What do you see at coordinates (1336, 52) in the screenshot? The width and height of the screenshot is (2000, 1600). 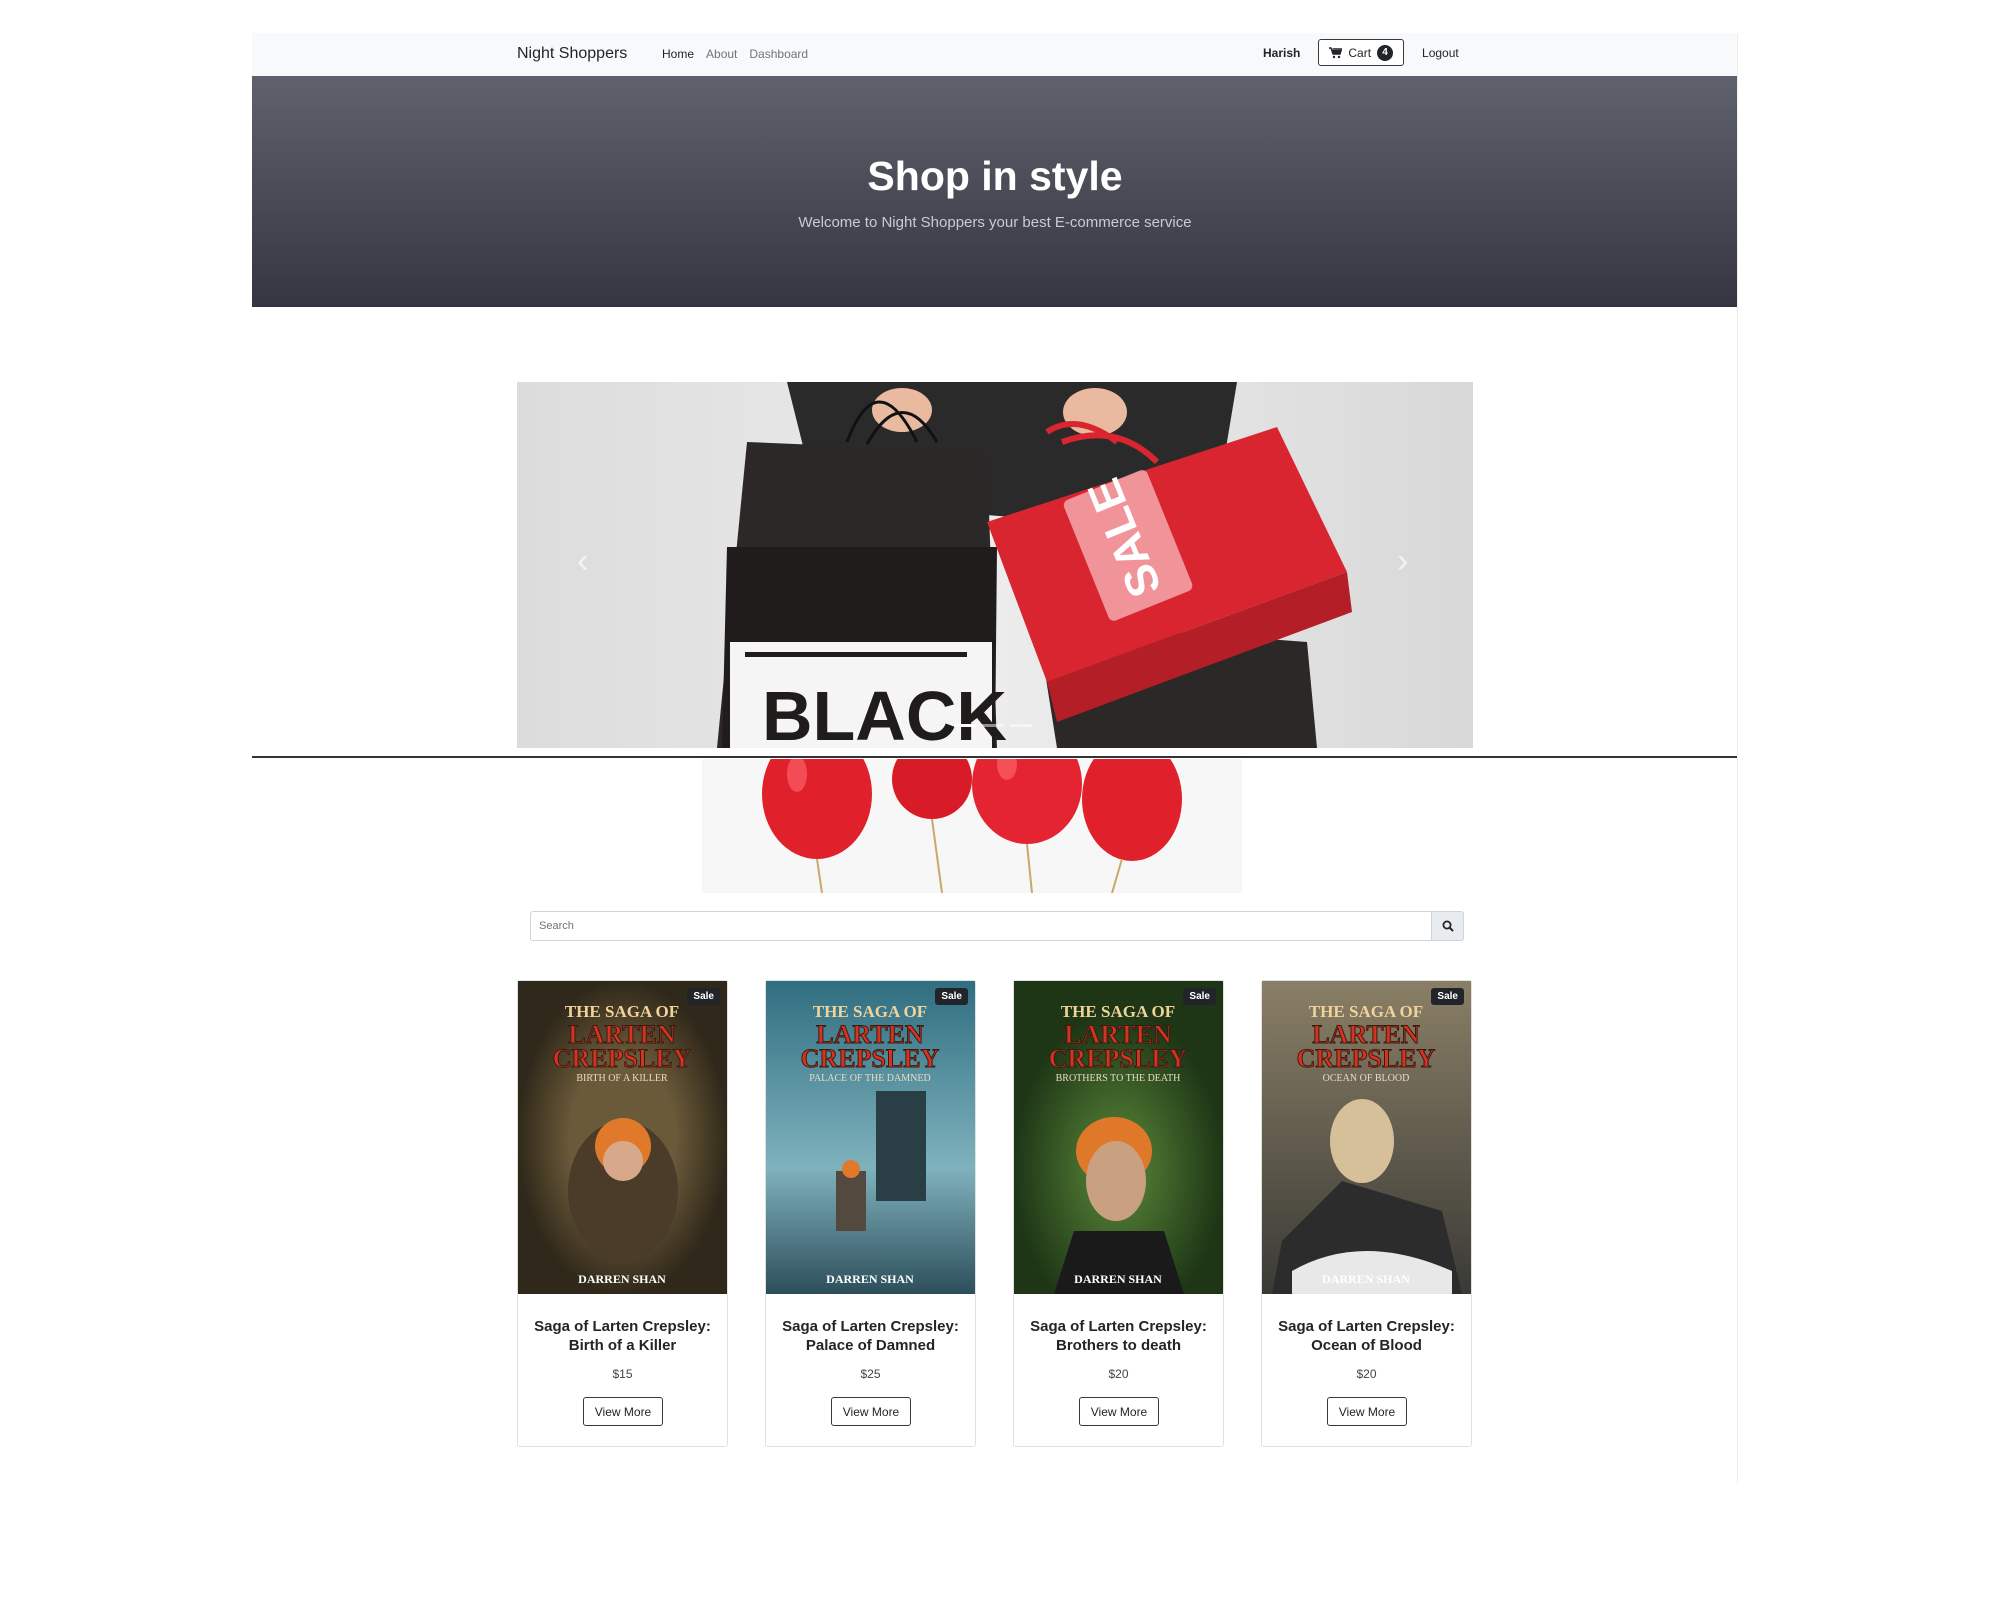 I see `cart-icon` at bounding box center [1336, 52].